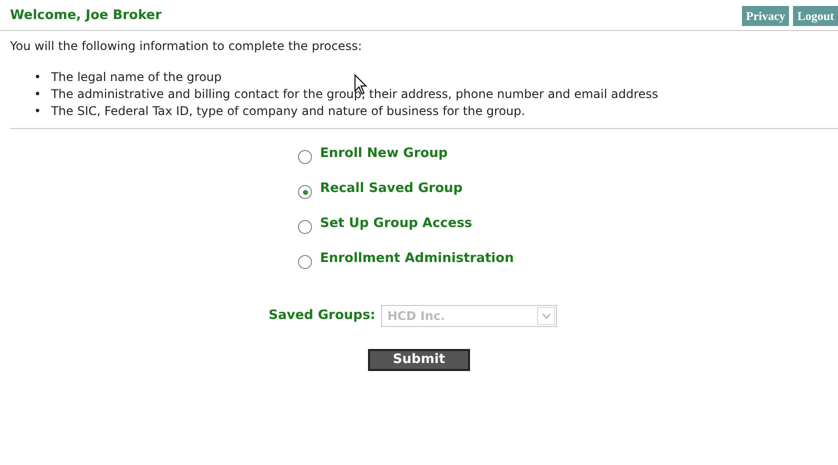 This screenshot has height=465, width=838. What do you see at coordinates (417, 258) in the screenshot?
I see `option-label: Enrollment Administration` at bounding box center [417, 258].